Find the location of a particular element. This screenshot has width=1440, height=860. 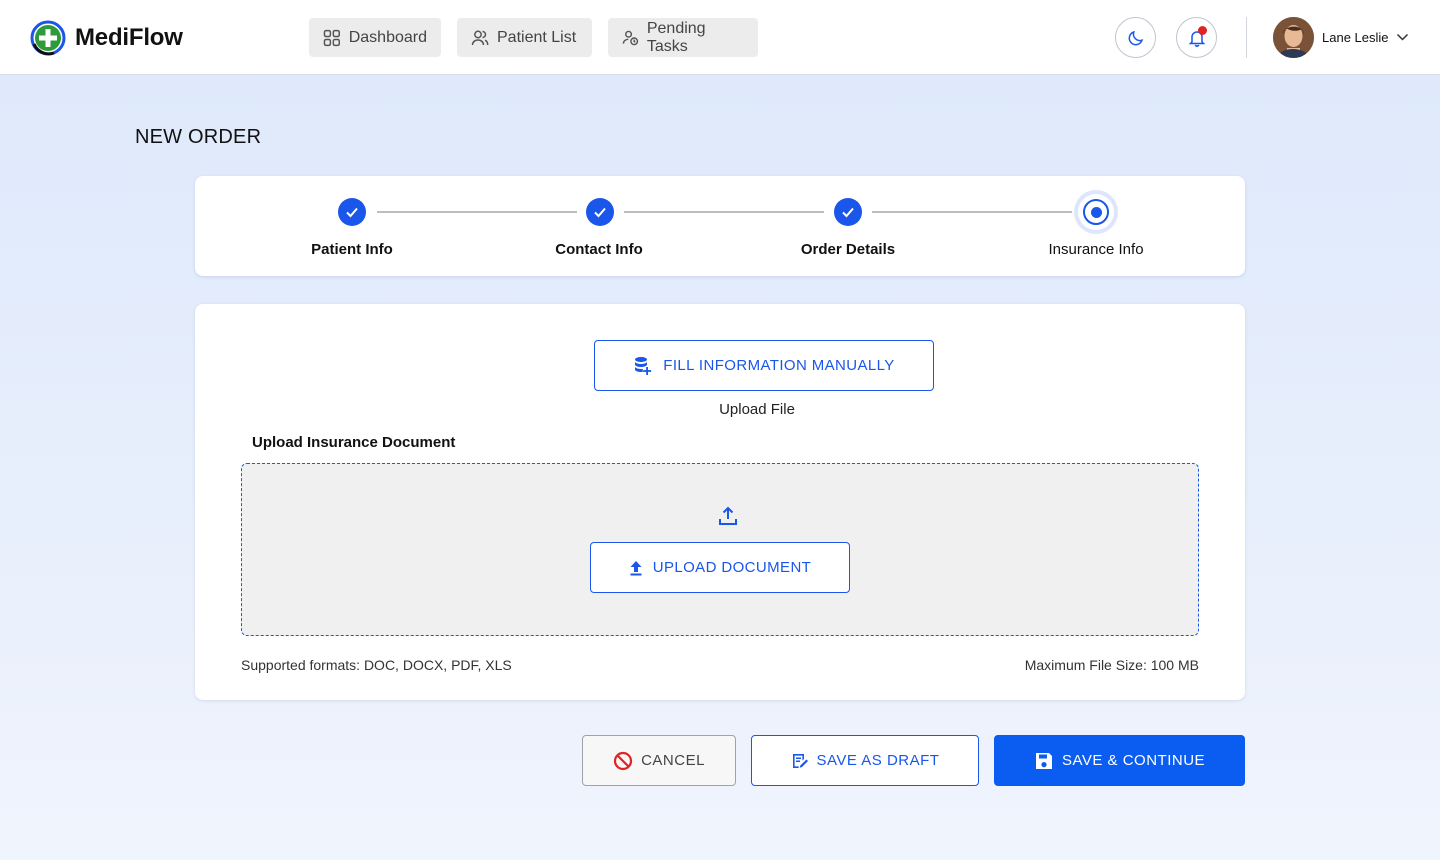

cancel-icon is located at coordinates (623, 760).